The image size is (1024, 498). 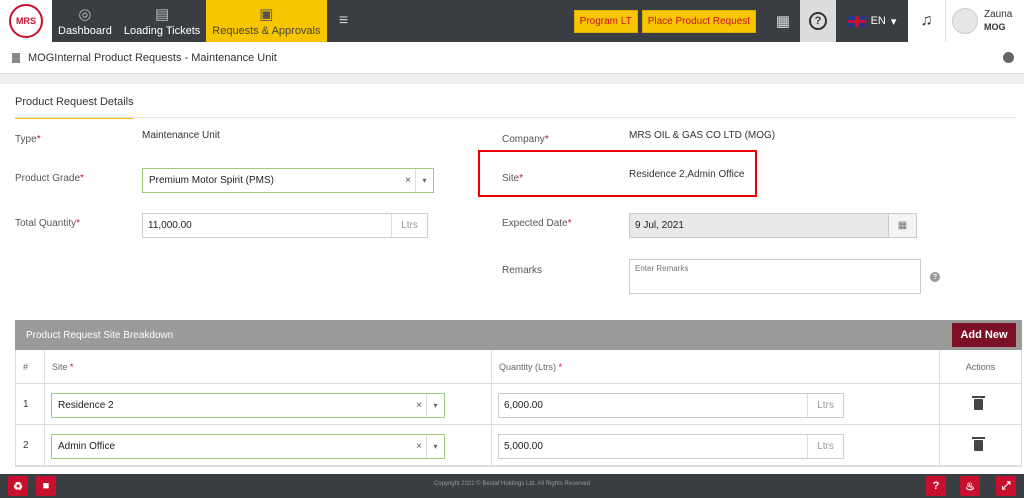 I want to click on col-actions-header: Actions, so click(x=980, y=366).